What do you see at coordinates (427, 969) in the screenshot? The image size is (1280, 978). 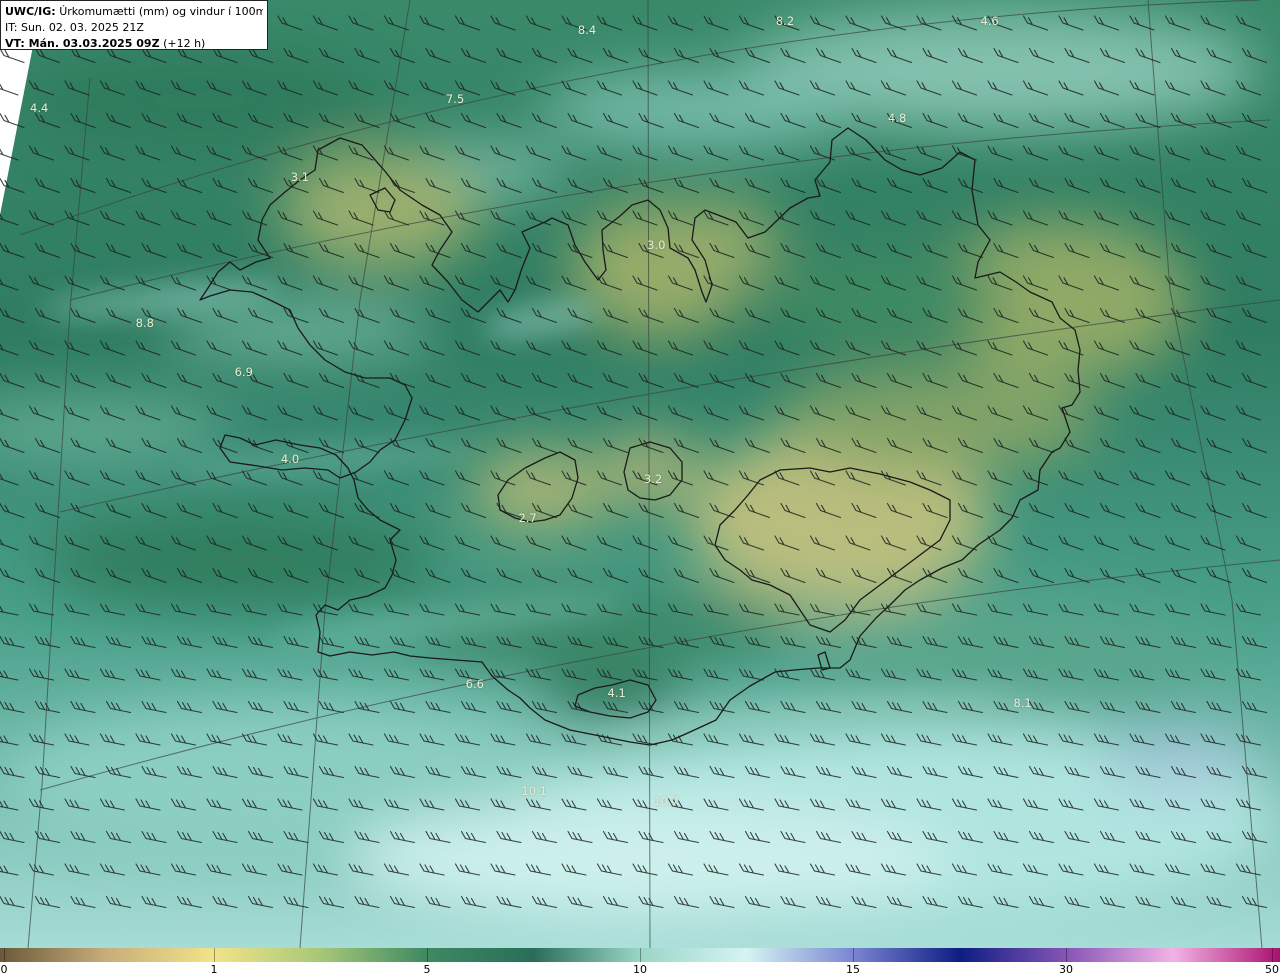 I see `colorbar-tick-label: 5` at bounding box center [427, 969].